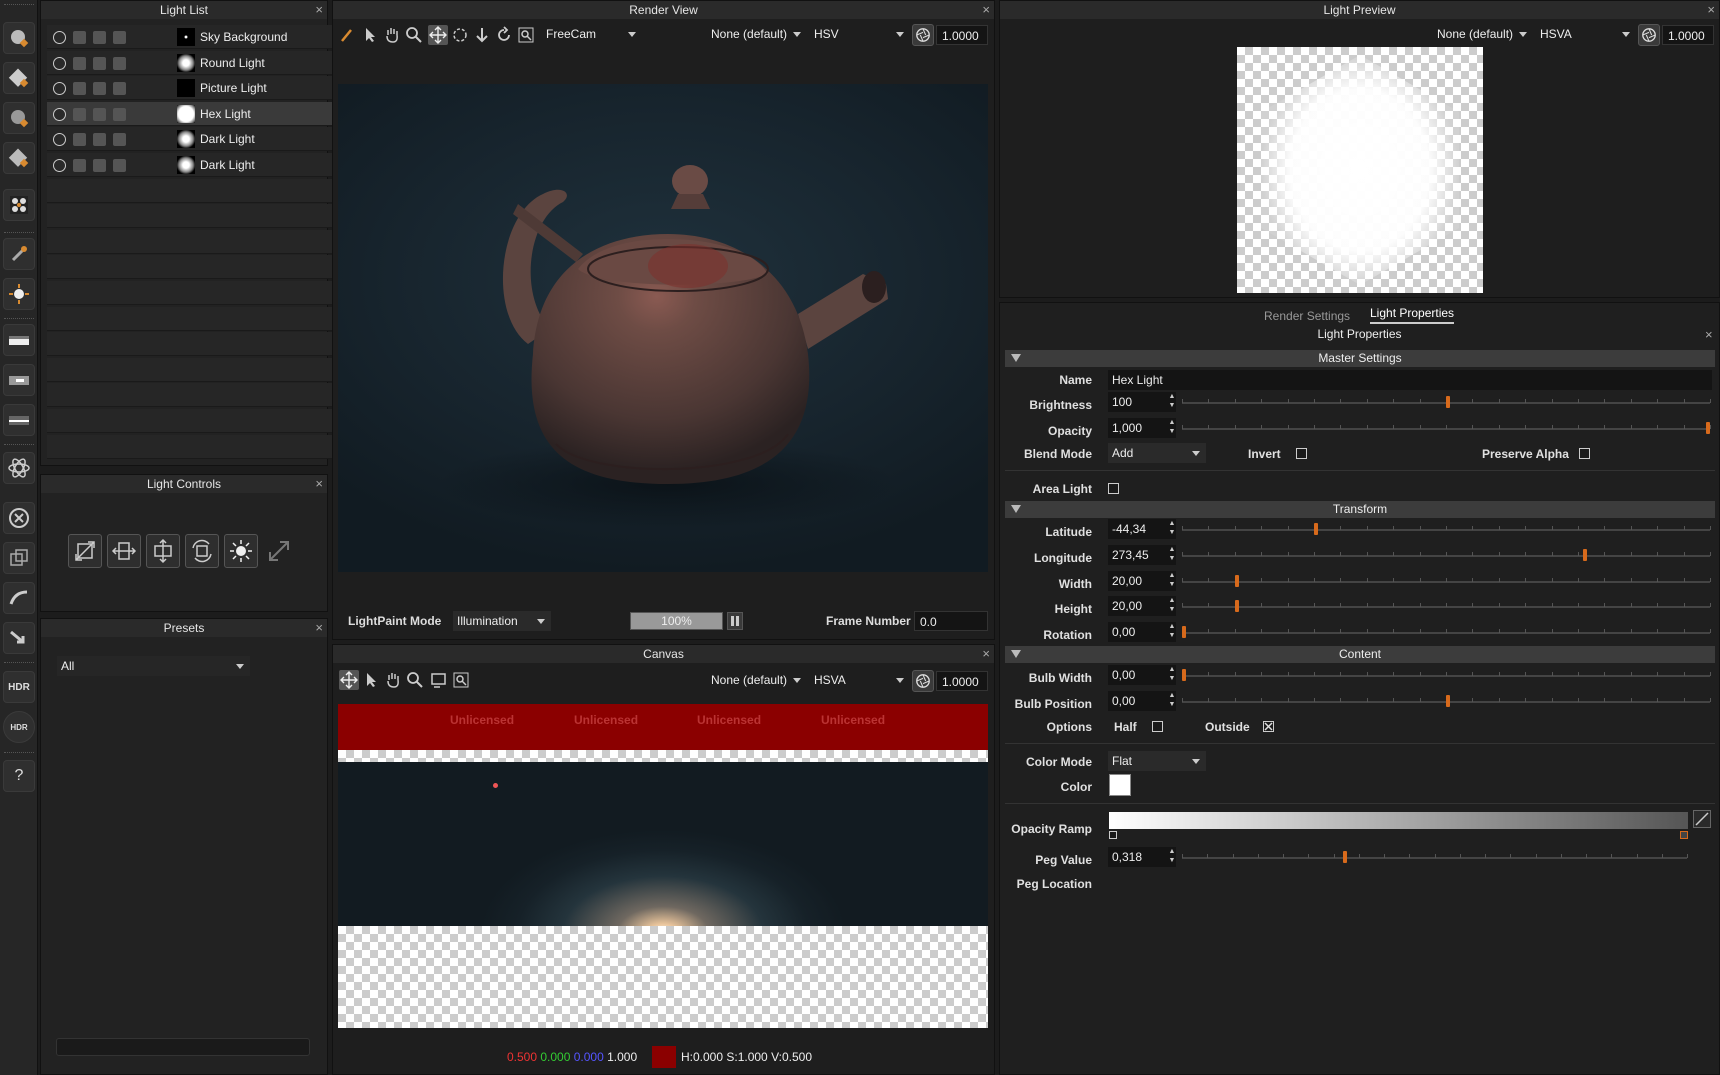 The image size is (1720, 1075). What do you see at coordinates (1586, 34) in the screenshot?
I see `preview-colorspace-dropdown: HSVA` at bounding box center [1586, 34].